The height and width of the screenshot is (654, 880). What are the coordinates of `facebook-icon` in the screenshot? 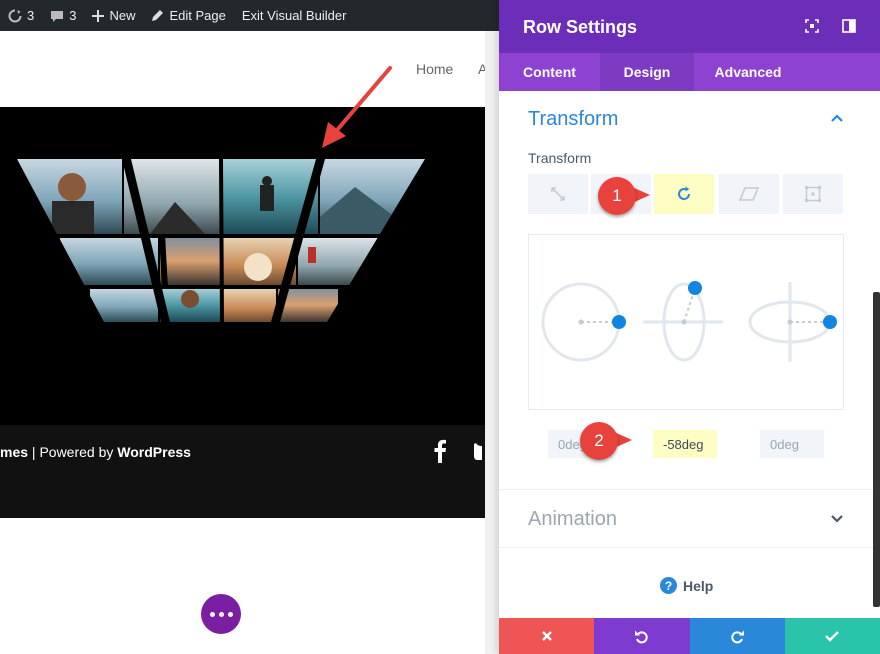 It's located at (440, 451).